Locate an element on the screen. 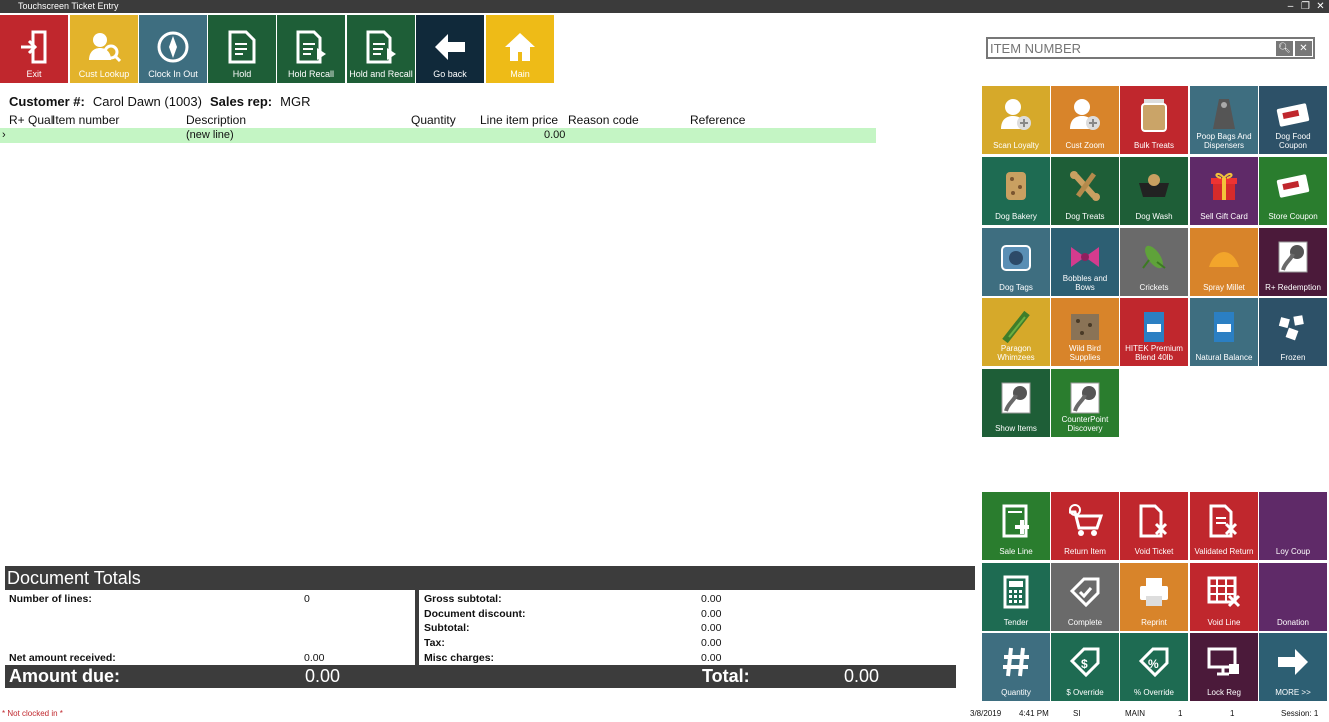  tile-label: R+ Redemption is located at coordinates (1293, 287).